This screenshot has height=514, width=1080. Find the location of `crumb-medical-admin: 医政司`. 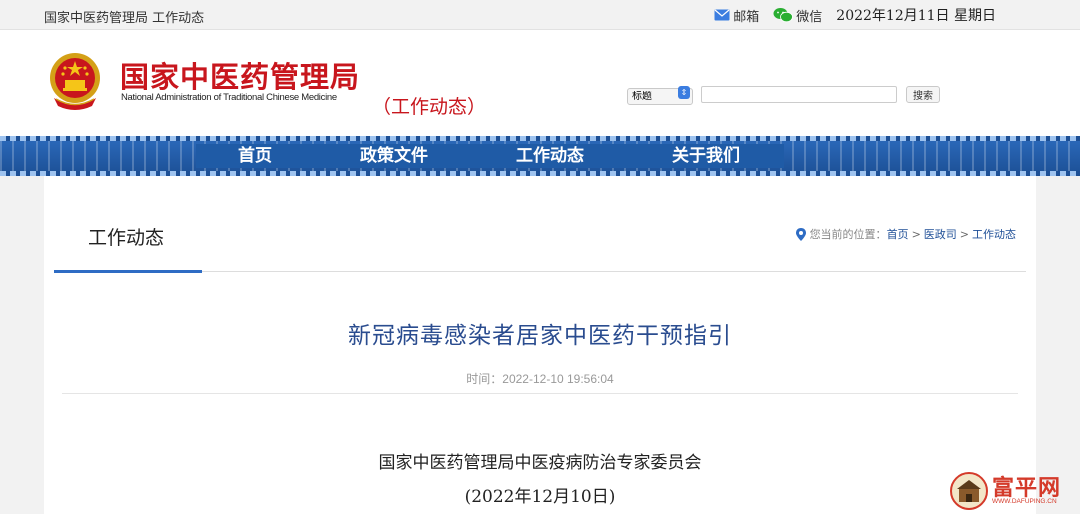

crumb-medical-admin: 医政司 is located at coordinates (940, 234).